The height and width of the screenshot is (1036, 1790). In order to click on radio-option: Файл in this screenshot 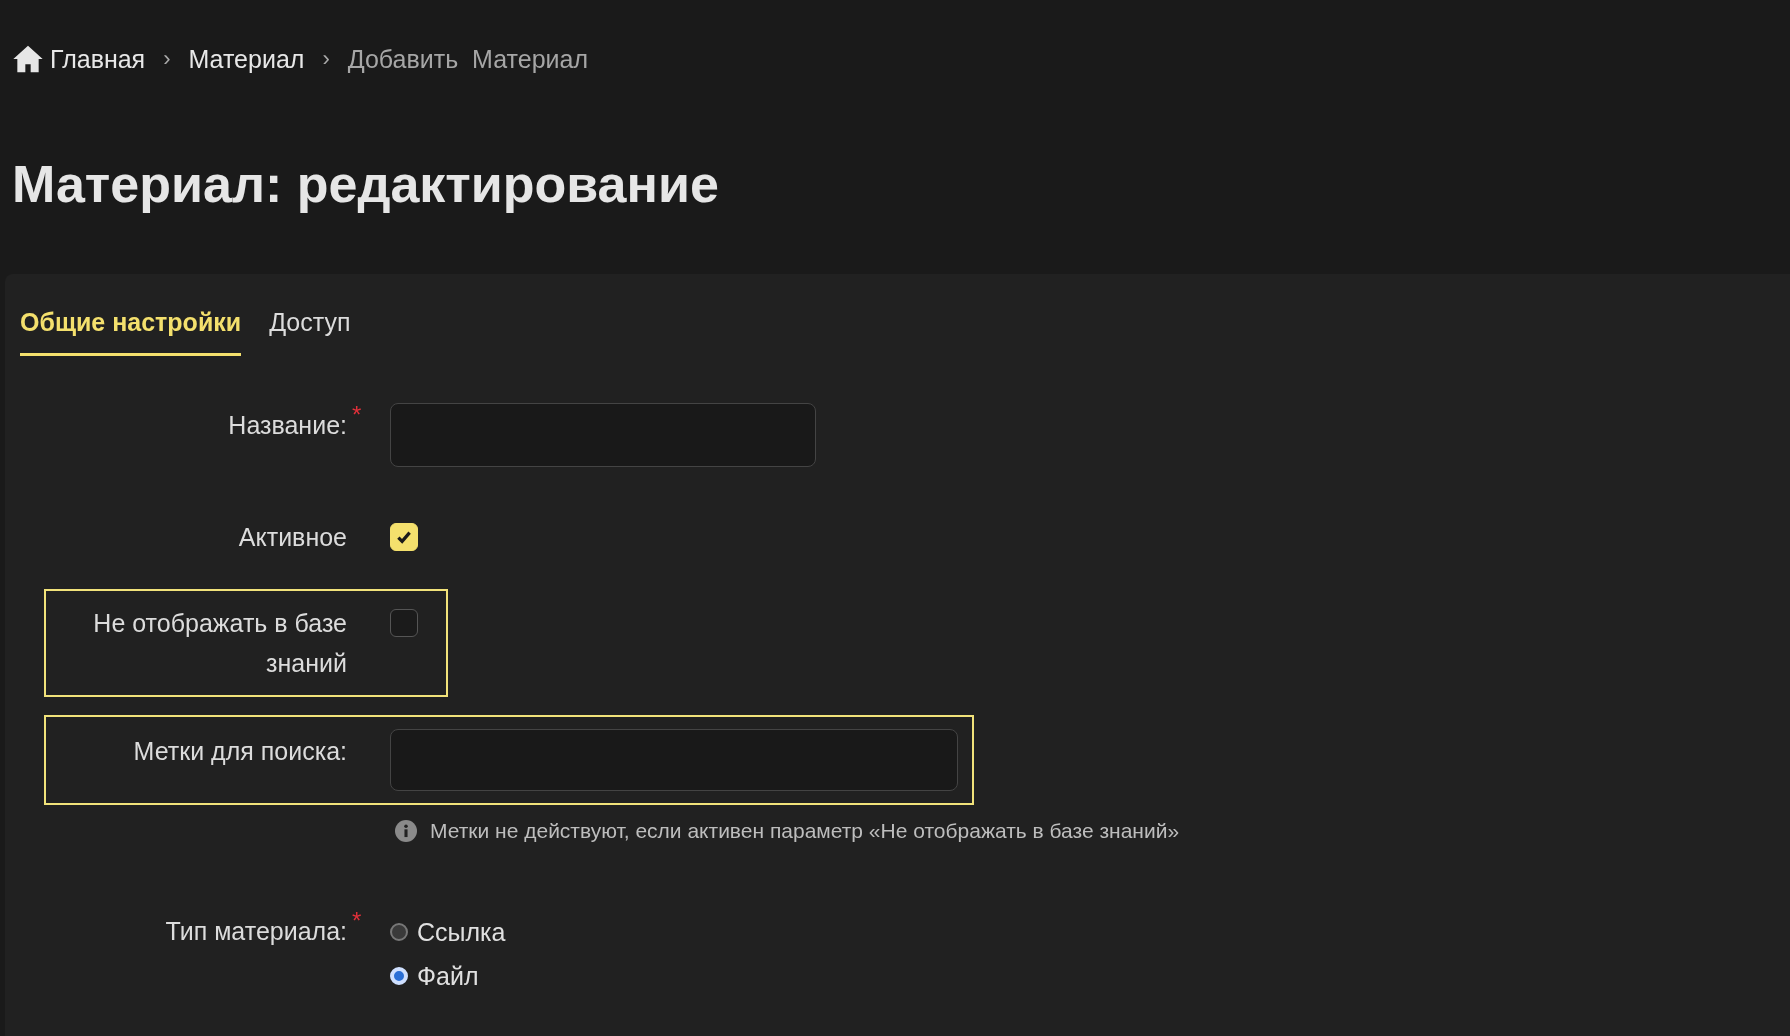, I will do `click(448, 976)`.